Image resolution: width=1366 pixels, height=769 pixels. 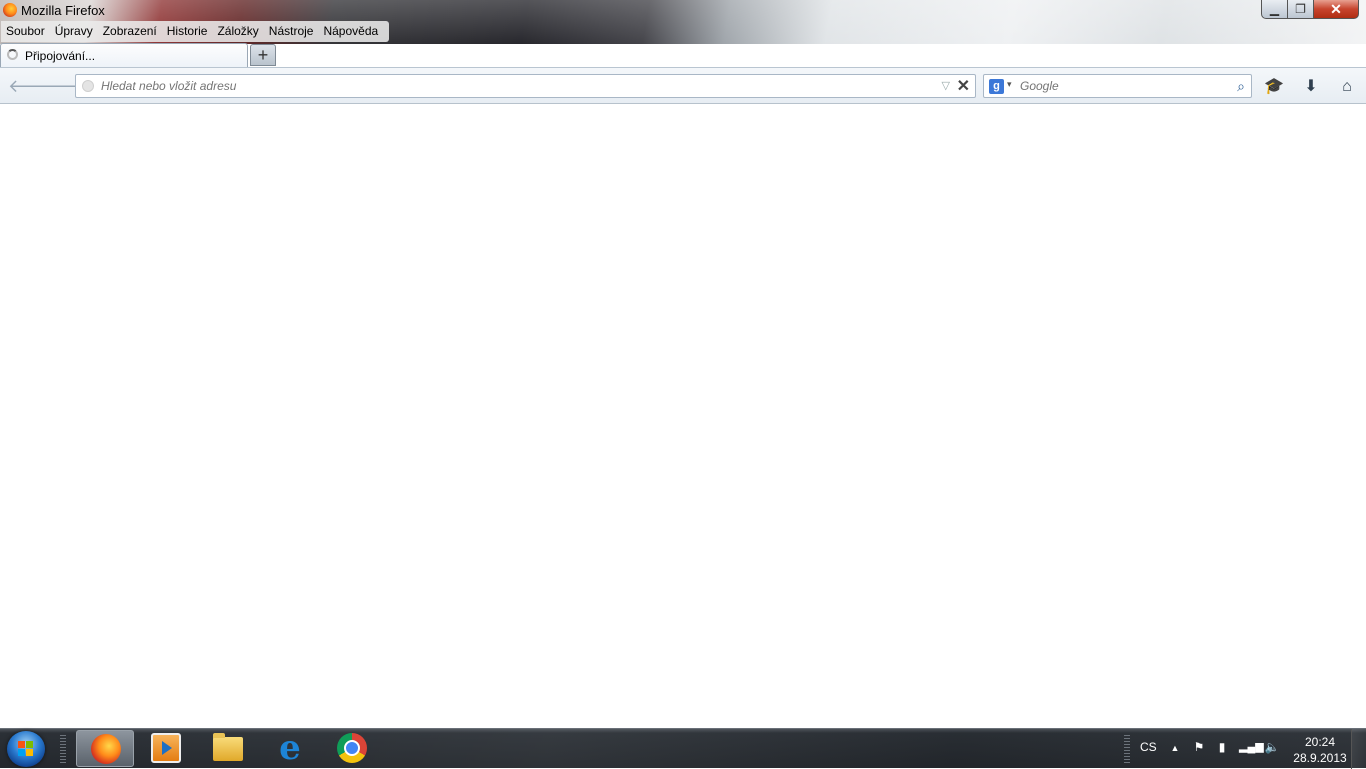 I want to click on window-controls: ▁ ❐ ✕, so click(x=1310, y=9).